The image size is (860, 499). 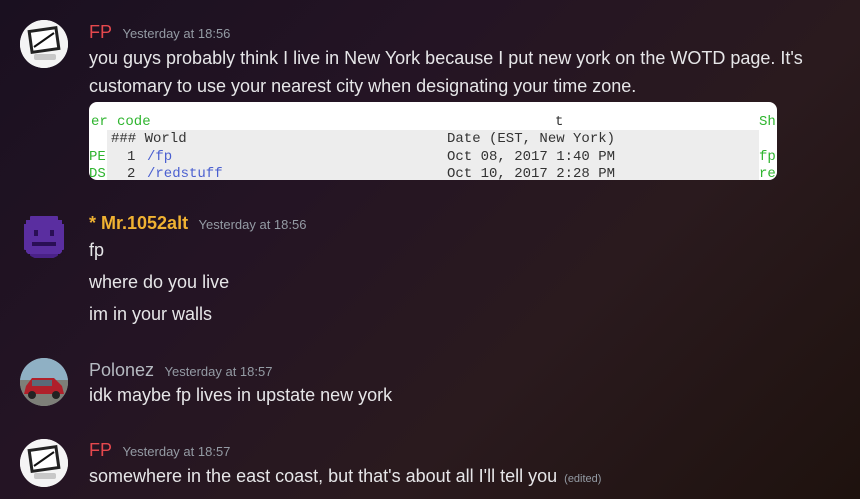 I want to click on car-photo-icon, so click(x=44, y=382).